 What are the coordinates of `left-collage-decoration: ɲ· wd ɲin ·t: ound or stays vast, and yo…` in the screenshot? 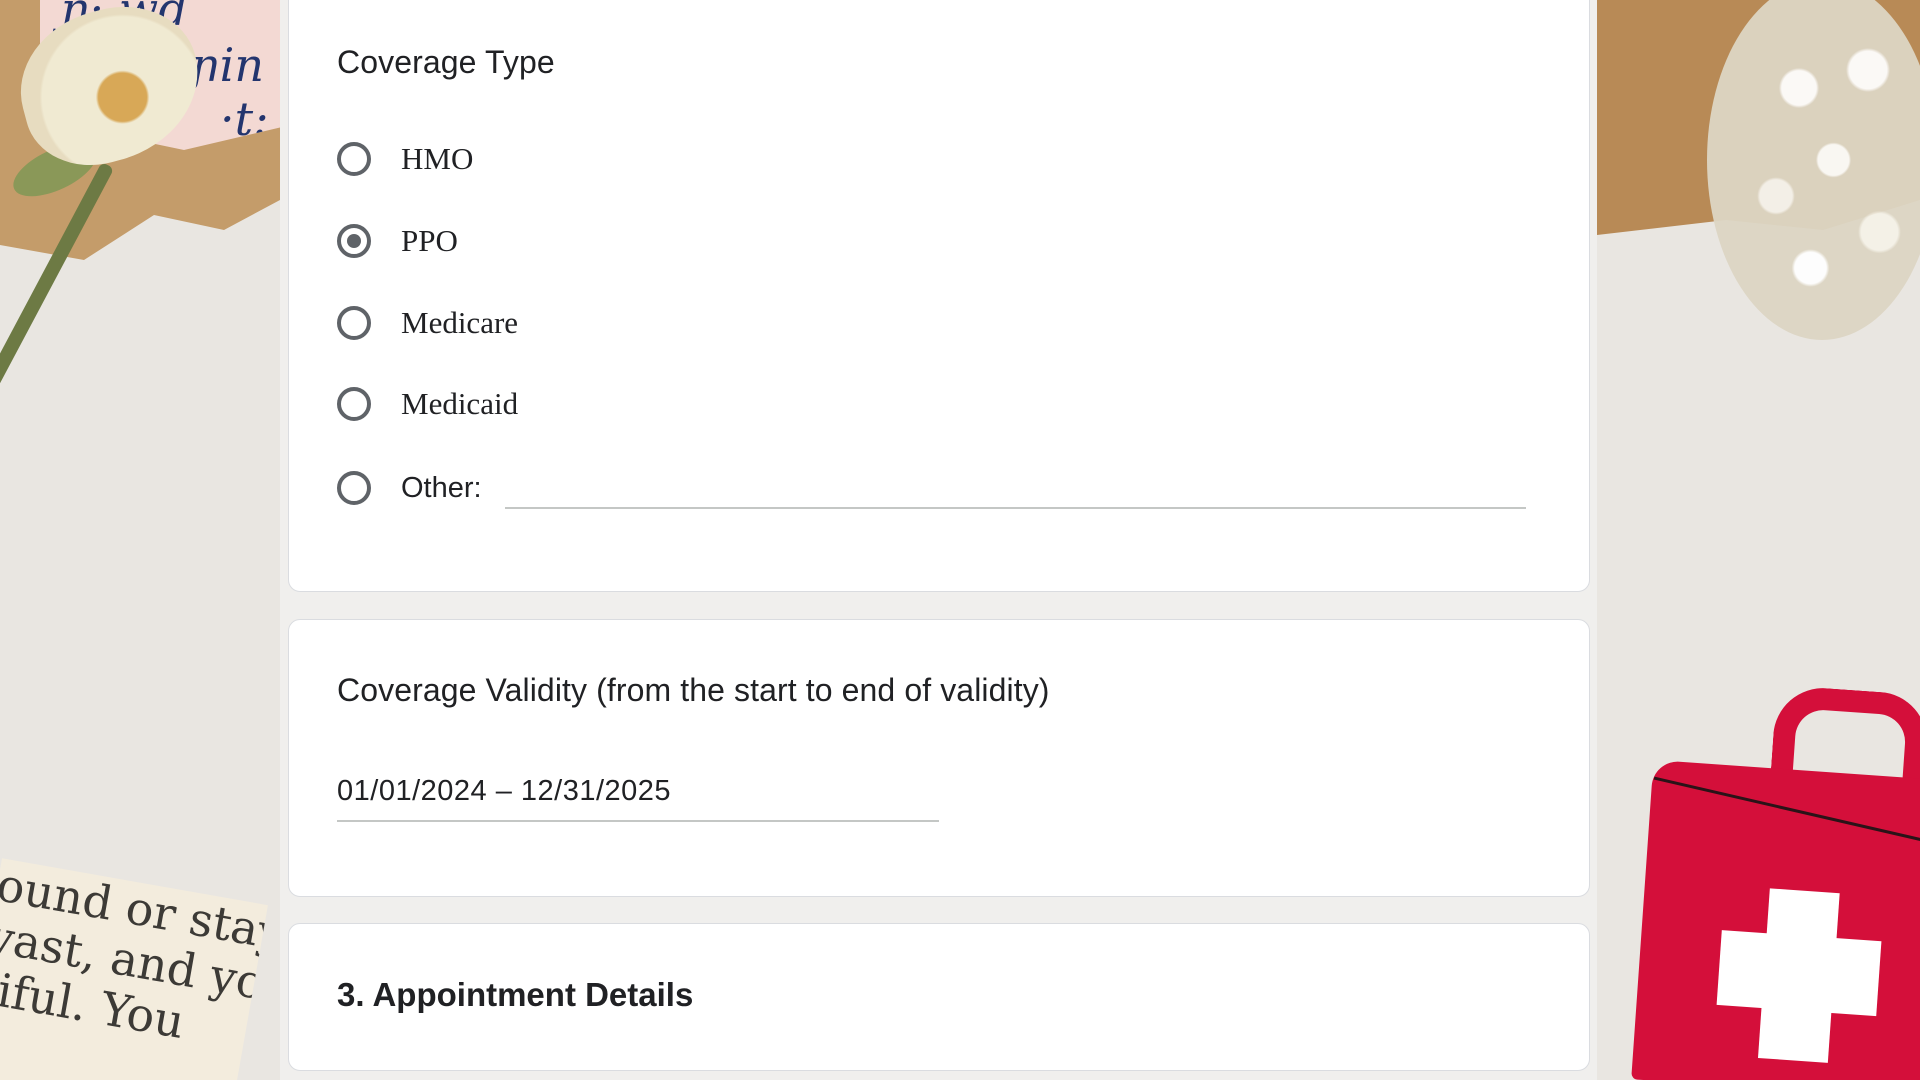 It's located at (140, 540).